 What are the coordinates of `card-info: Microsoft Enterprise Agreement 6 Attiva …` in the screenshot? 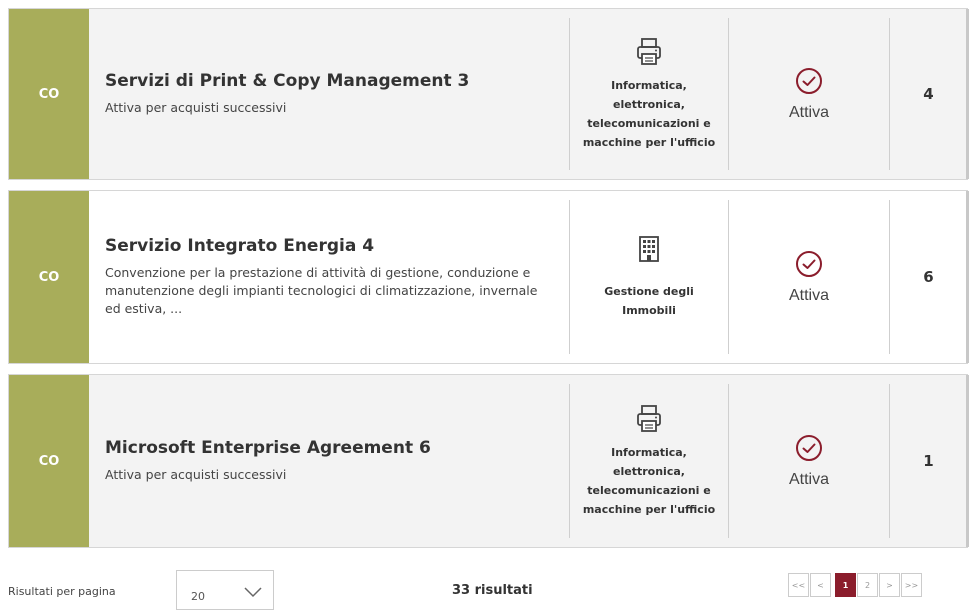 It's located at (329, 461).